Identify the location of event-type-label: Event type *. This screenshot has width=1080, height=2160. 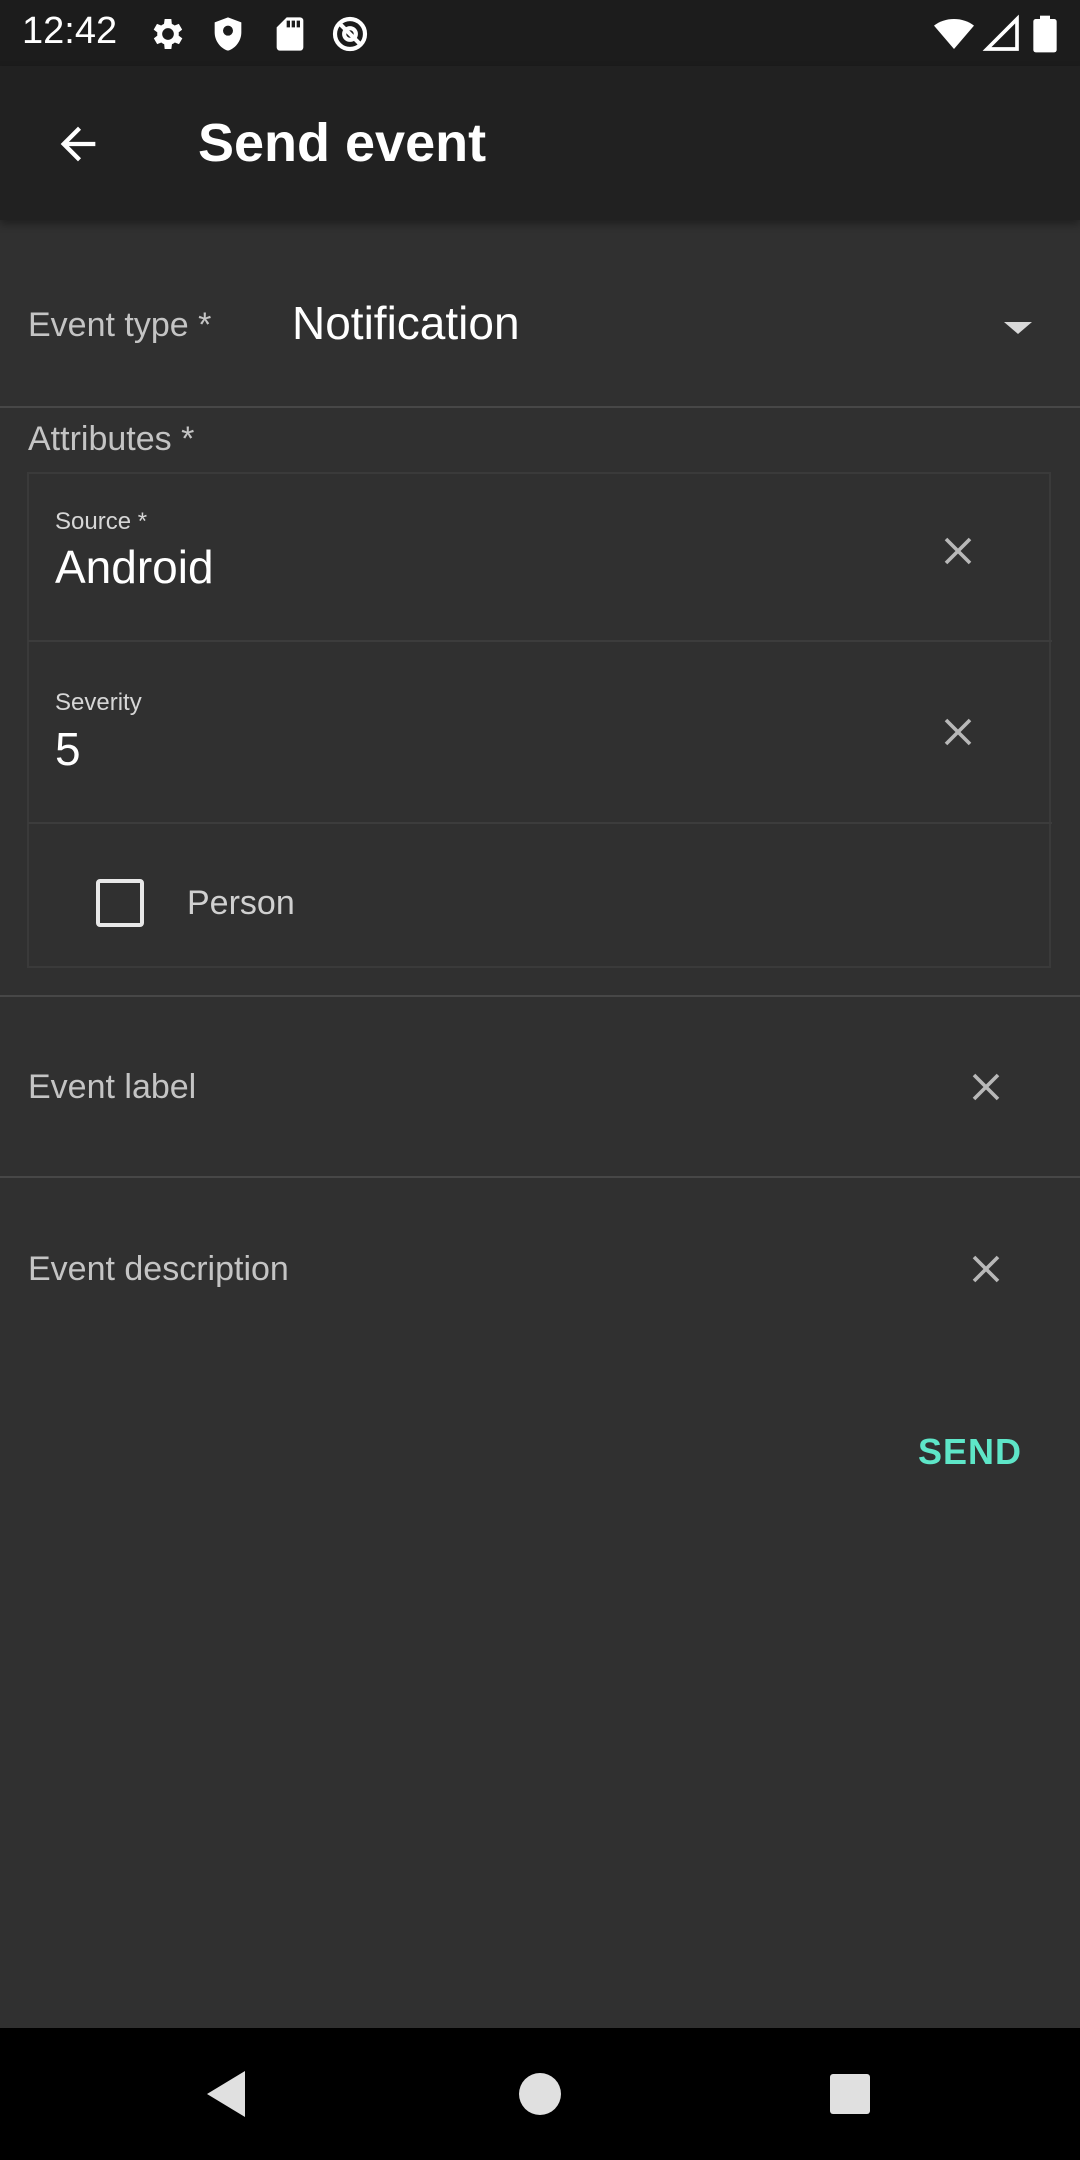
(120, 325).